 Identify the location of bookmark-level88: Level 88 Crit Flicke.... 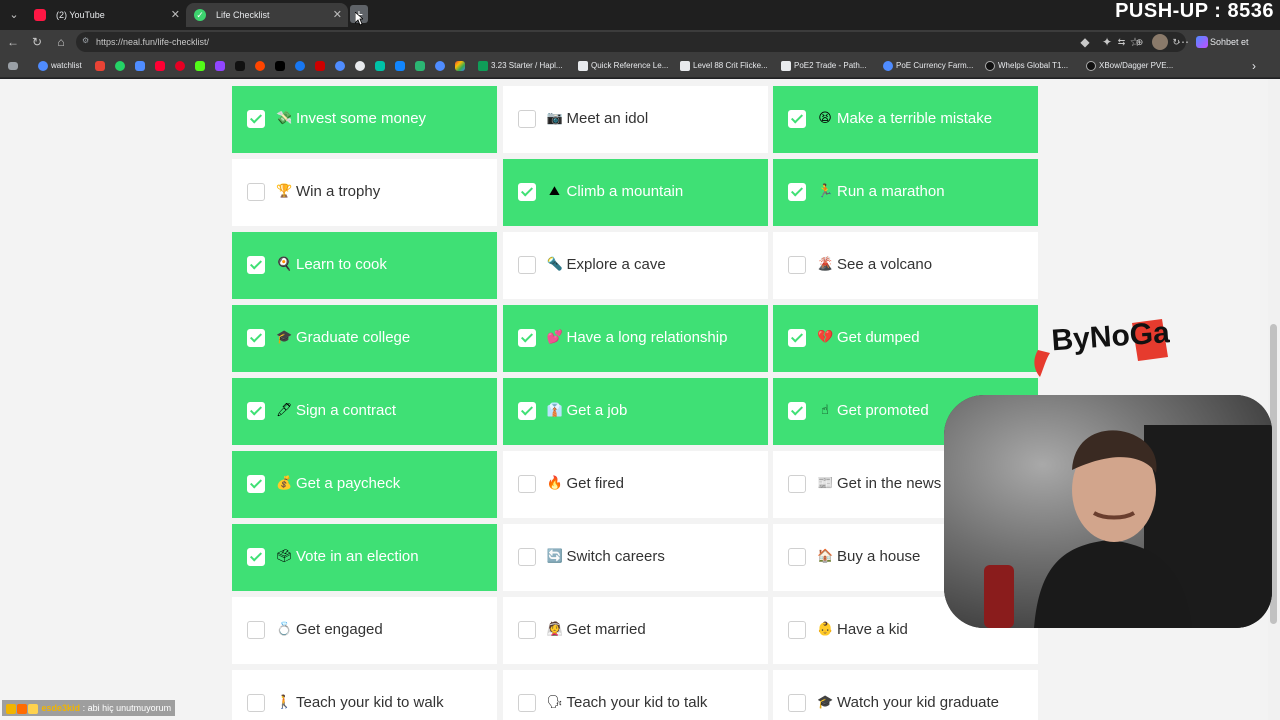
(724, 66).